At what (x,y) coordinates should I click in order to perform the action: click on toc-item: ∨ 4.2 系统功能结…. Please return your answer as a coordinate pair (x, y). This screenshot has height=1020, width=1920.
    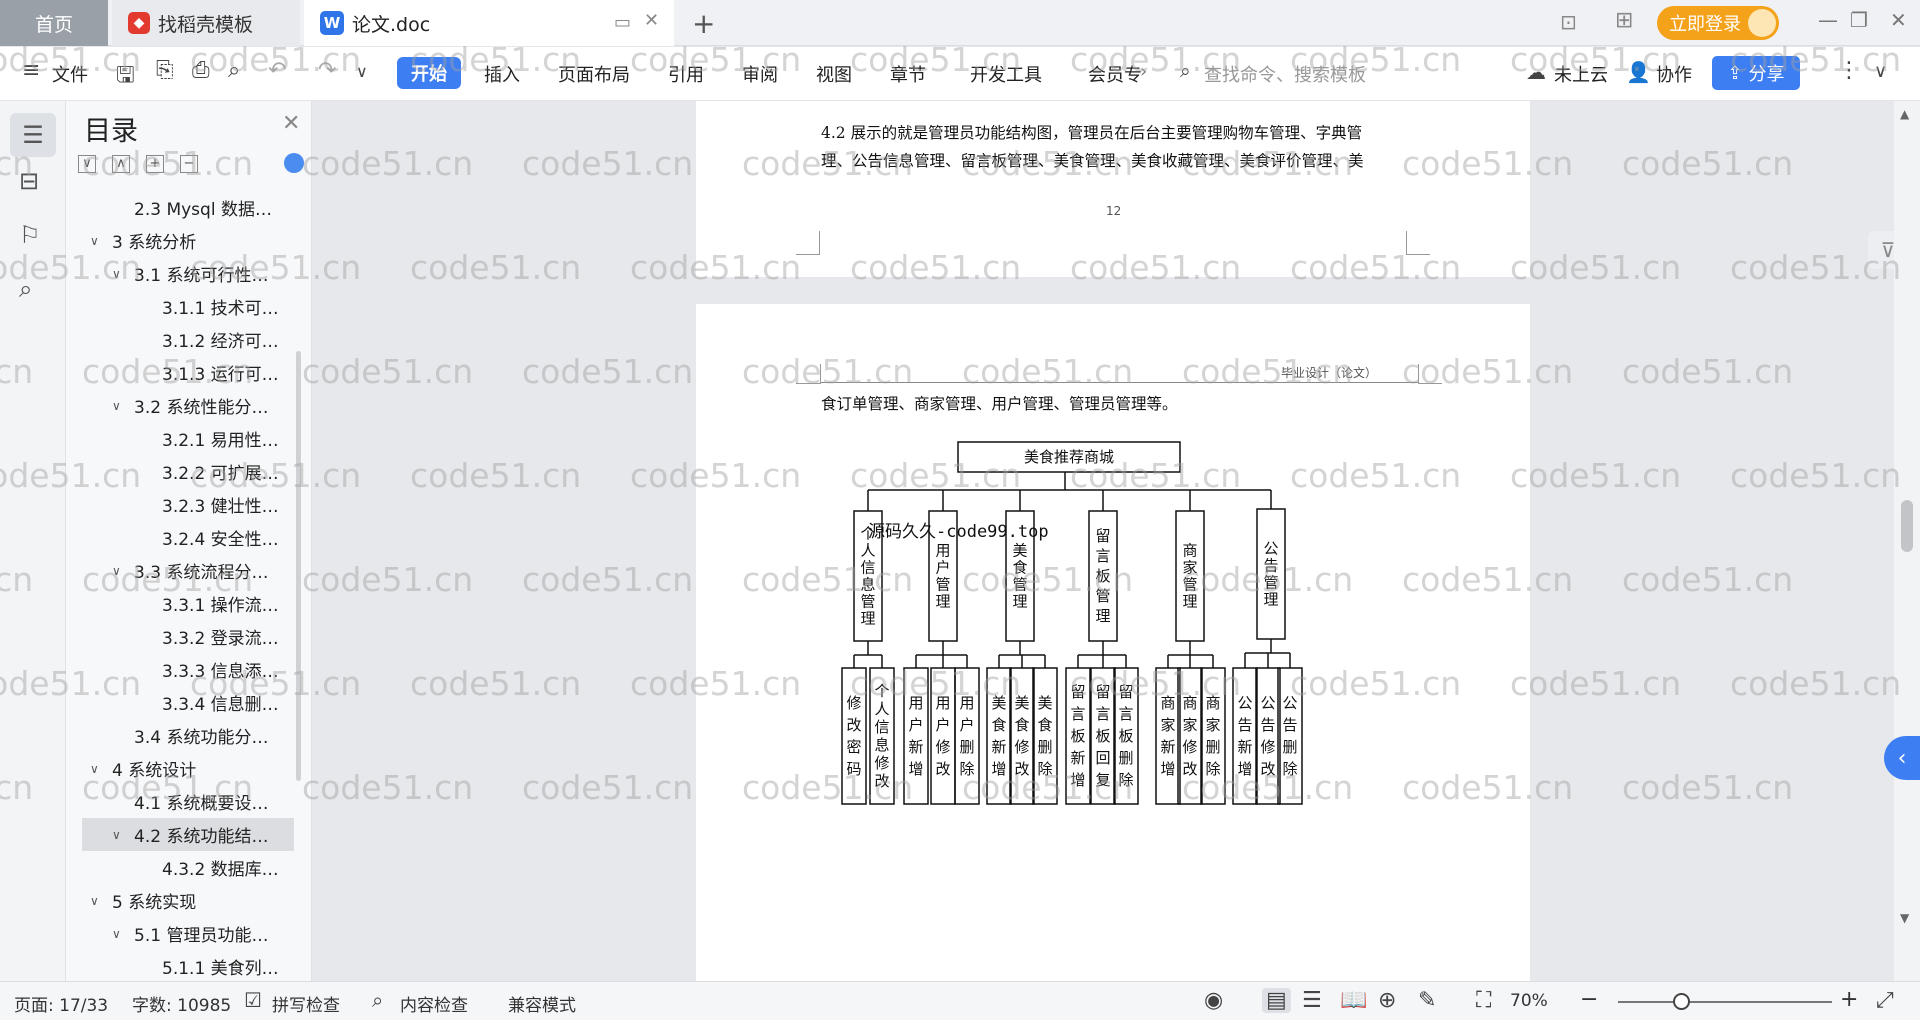
    Looking at the image, I should click on (188, 834).